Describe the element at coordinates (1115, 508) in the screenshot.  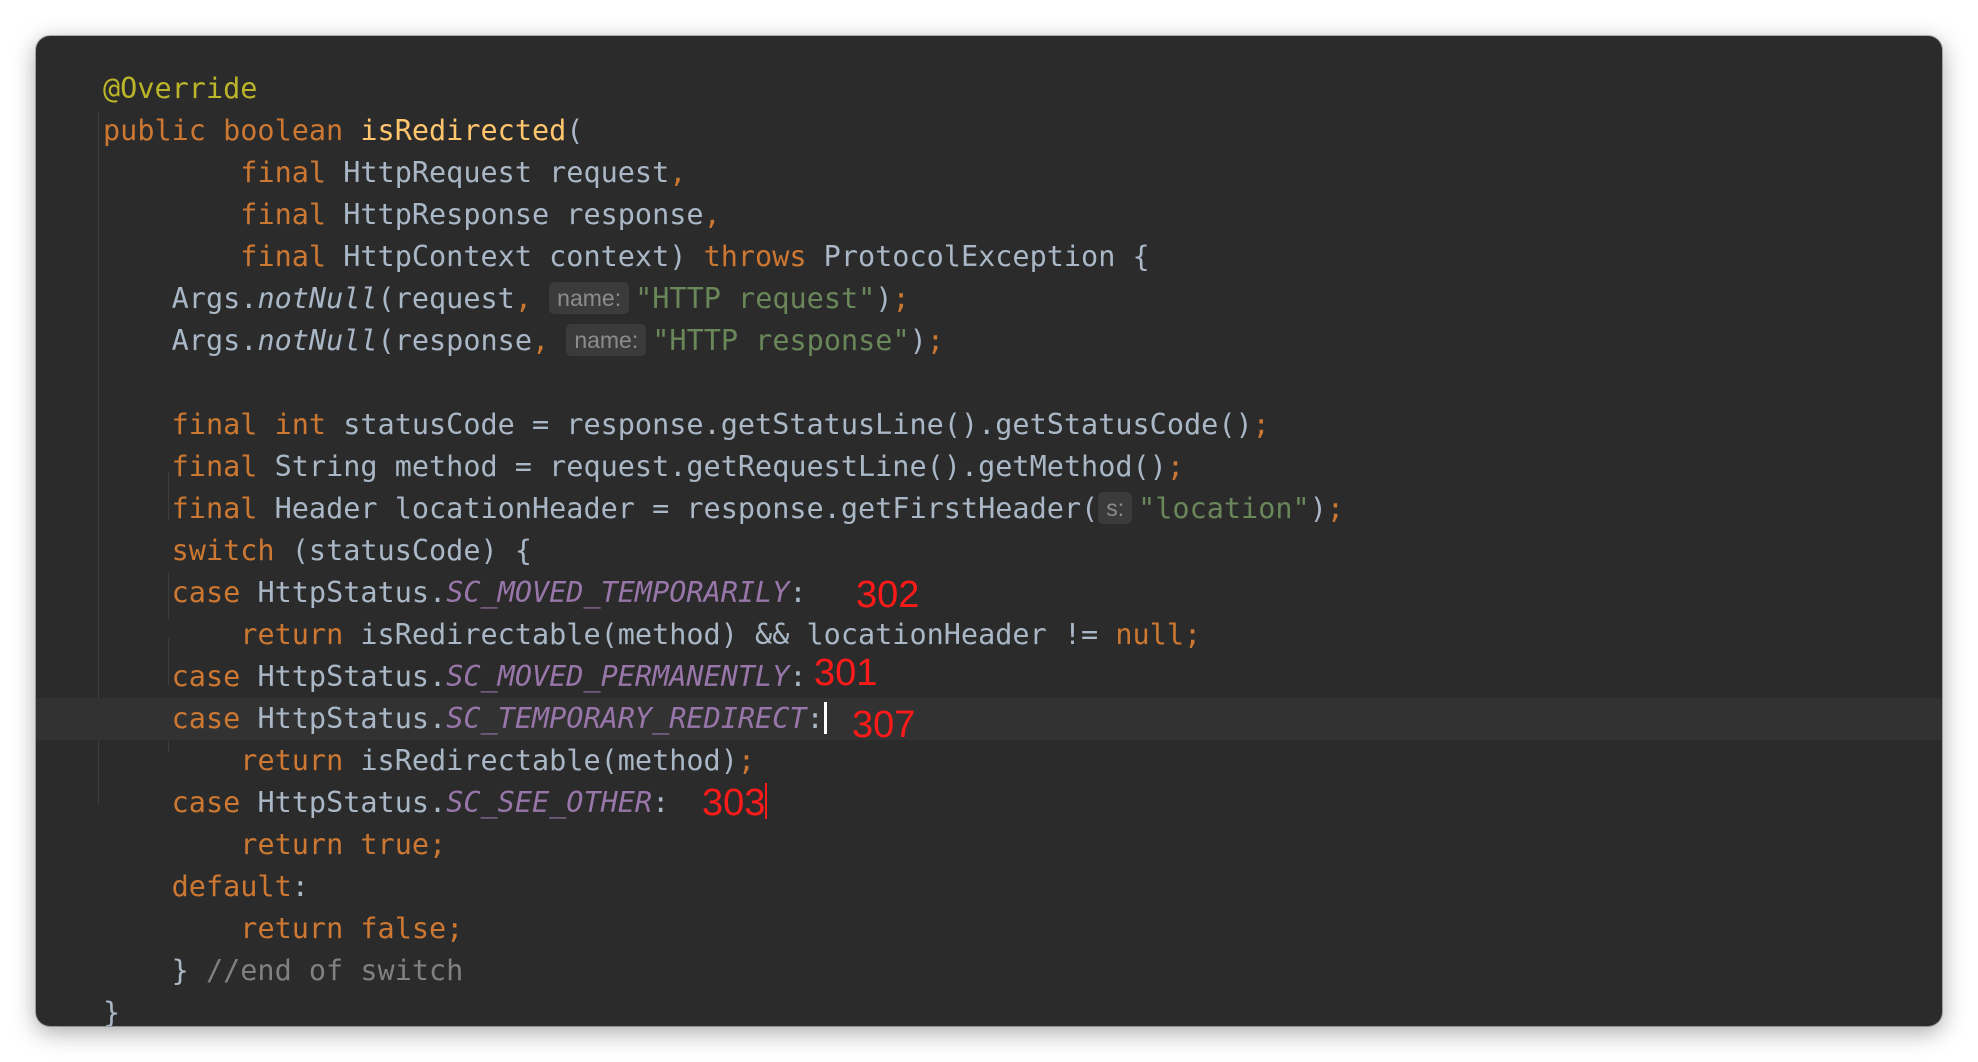
I see `parameter-hint: s:` at that location.